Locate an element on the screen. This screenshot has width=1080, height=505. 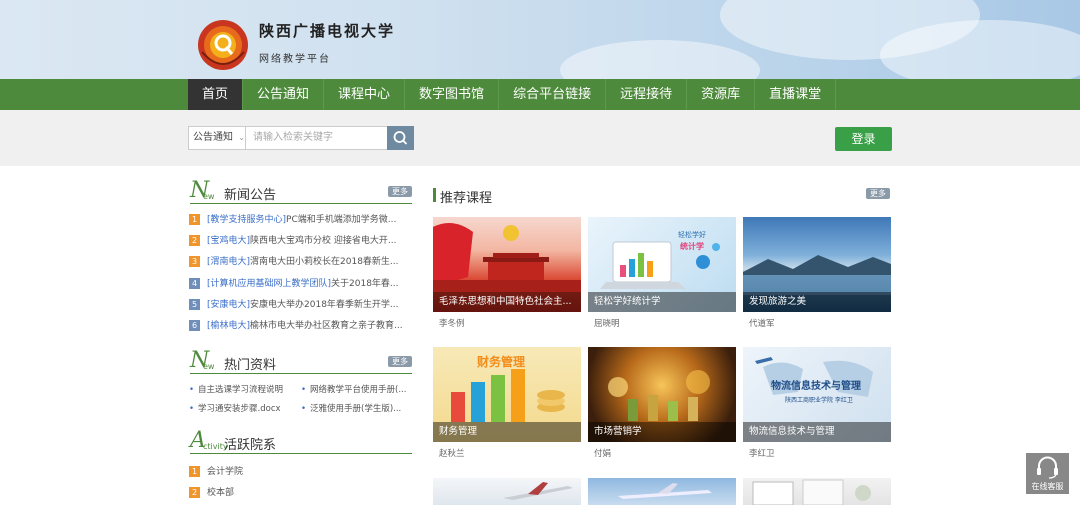
nav-item-3: 数字图书馆 is located at coordinates (452, 94).